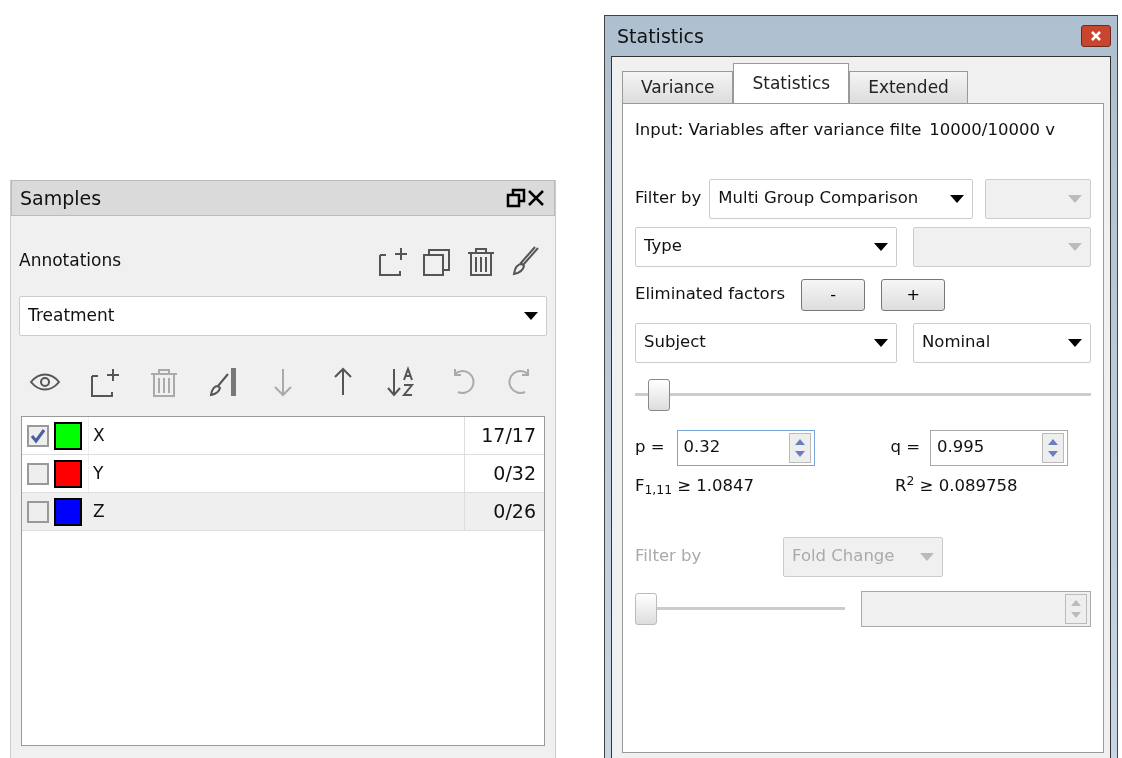 This screenshot has width=1122, height=758. What do you see at coordinates (745, 447) in the screenshot?
I see `p-value-field: 0.32` at bounding box center [745, 447].